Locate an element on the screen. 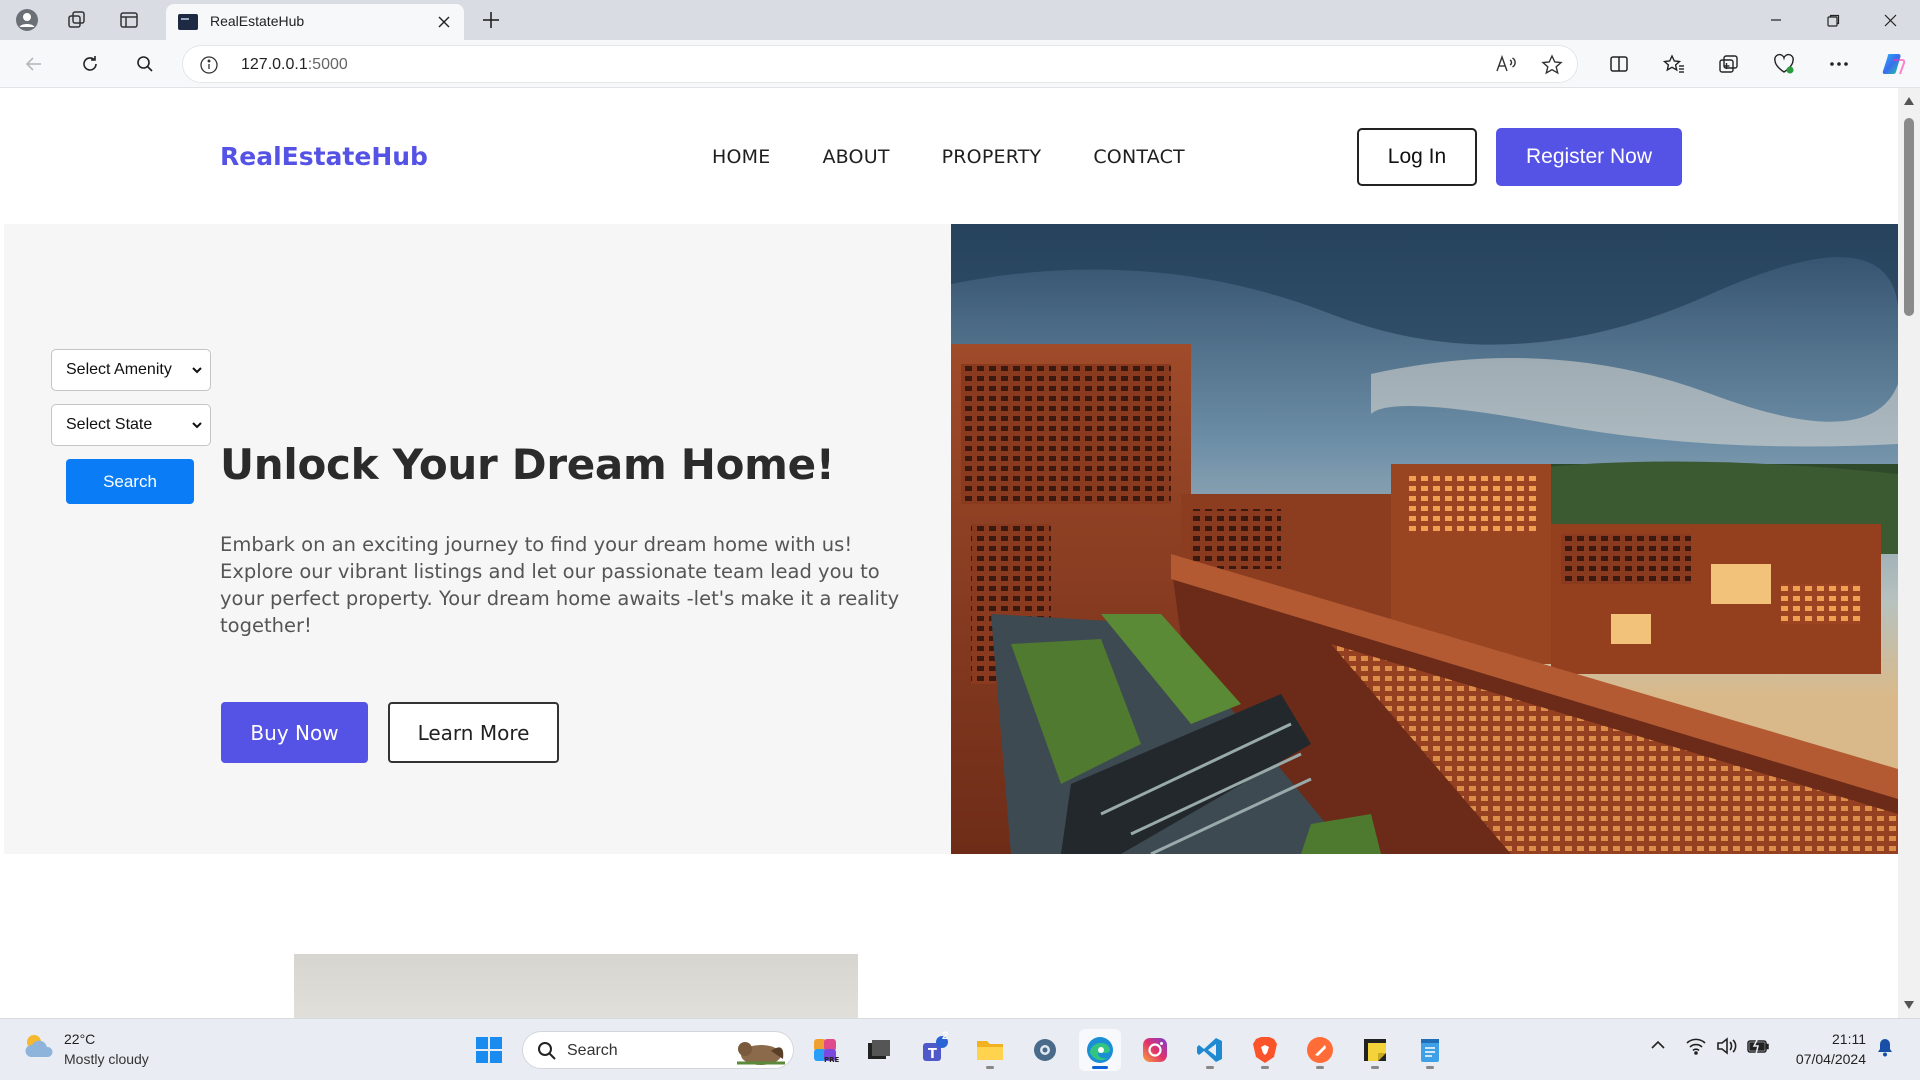 The height and width of the screenshot is (1080, 1920). battery-charging-icon is located at coordinates (1758, 1046).